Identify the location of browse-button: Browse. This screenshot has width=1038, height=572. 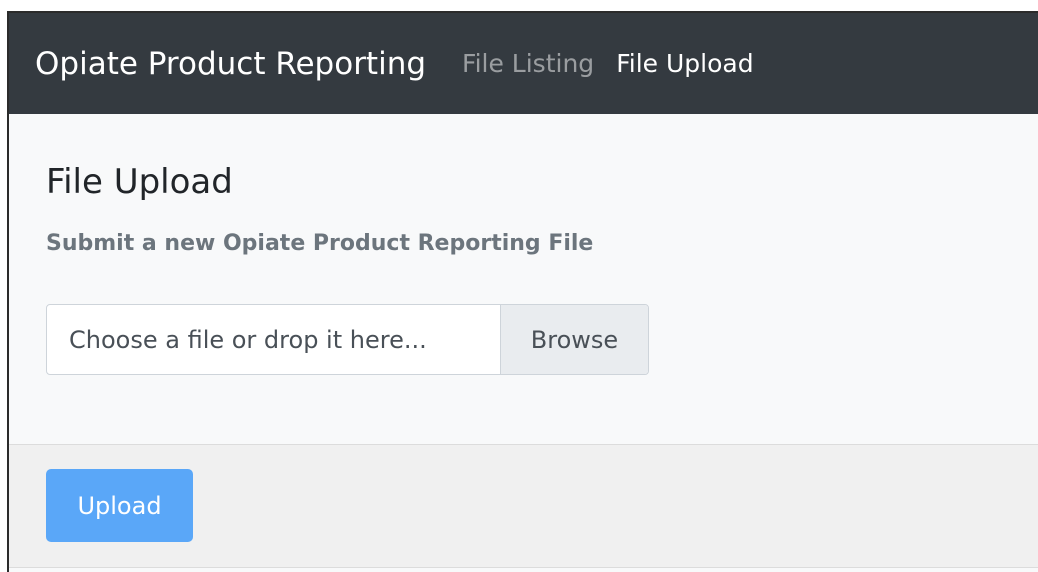
(574, 339).